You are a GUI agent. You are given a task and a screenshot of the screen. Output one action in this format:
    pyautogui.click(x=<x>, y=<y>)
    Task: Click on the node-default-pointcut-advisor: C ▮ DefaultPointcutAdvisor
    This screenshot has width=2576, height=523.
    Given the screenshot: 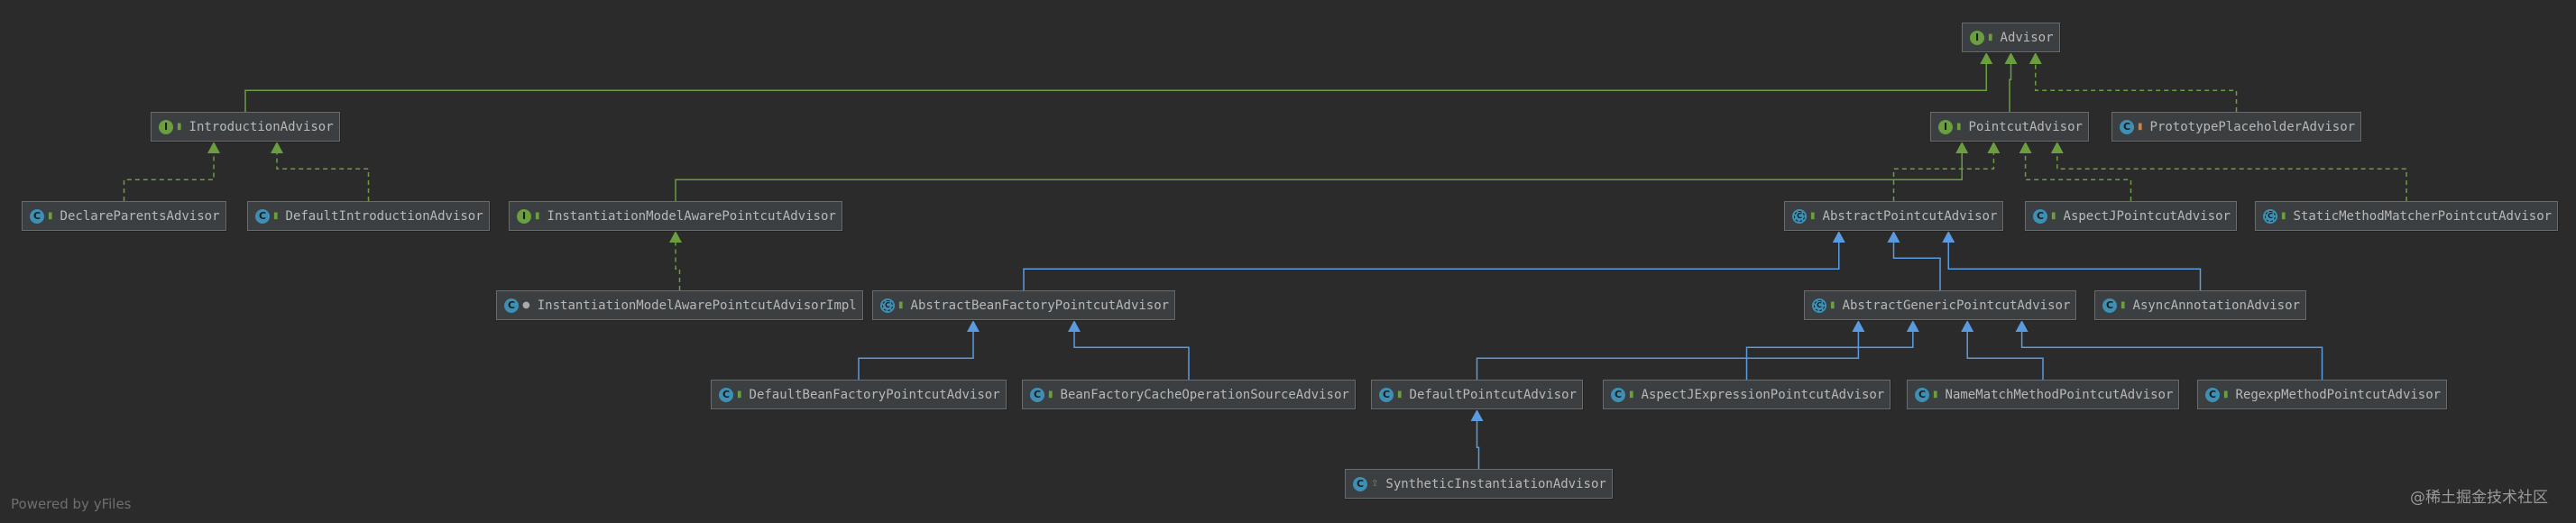 What is the action you would take?
    pyautogui.click(x=1477, y=394)
    